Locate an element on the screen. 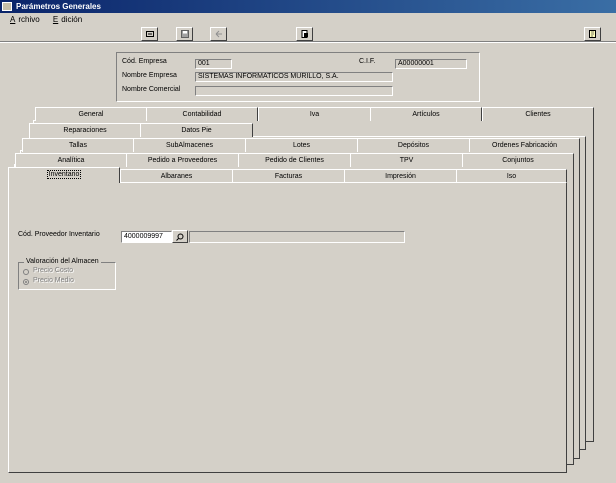  undo-icon is located at coordinates (218, 34).